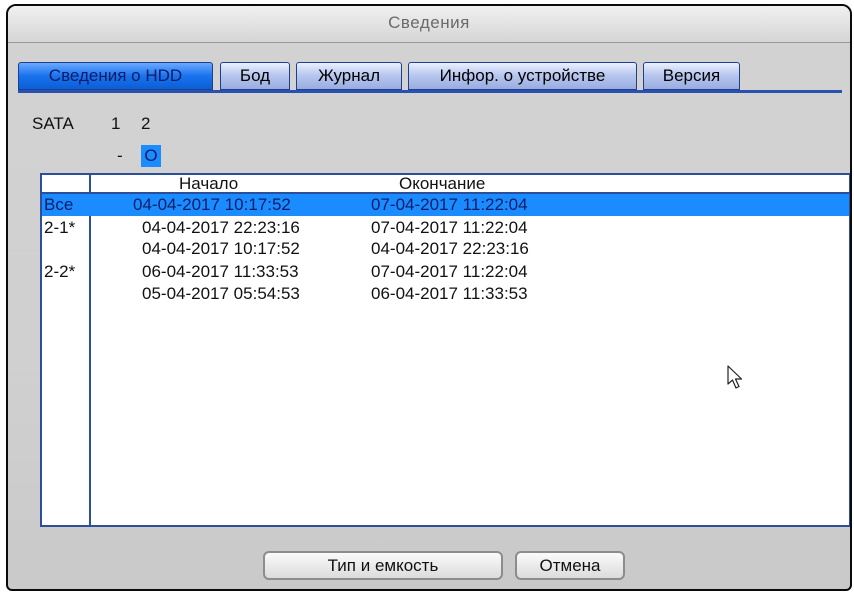  What do you see at coordinates (735, 377) in the screenshot?
I see `mouse-cursor-icon` at bounding box center [735, 377].